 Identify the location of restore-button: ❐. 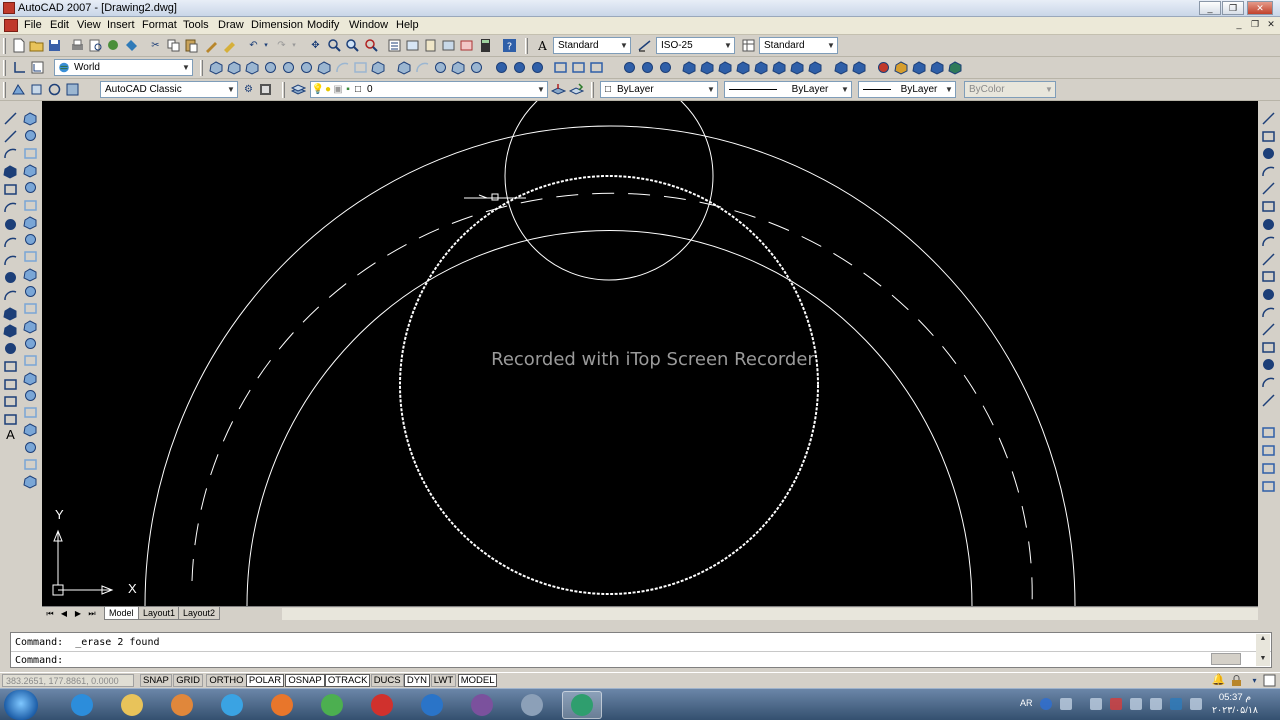
(1233, 8).